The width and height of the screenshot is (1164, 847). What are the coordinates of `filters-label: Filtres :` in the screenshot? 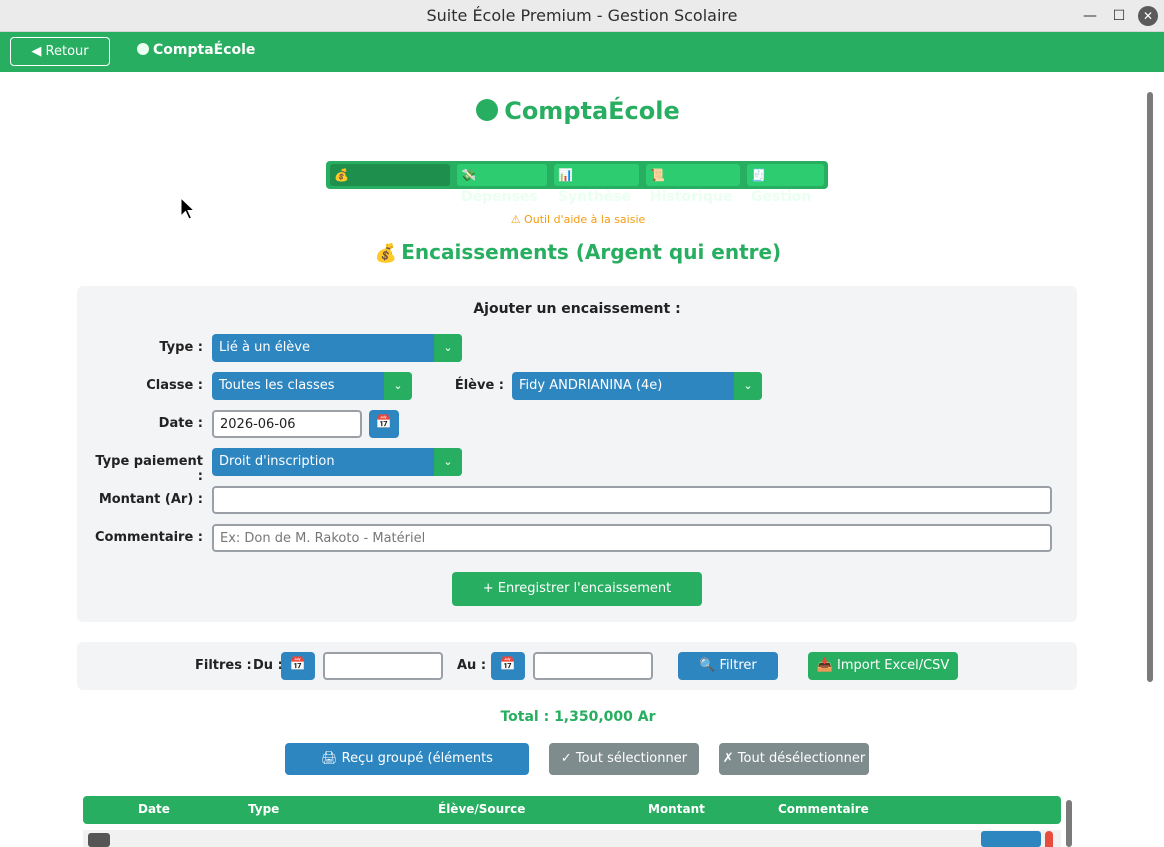 It's located at (223, 665).